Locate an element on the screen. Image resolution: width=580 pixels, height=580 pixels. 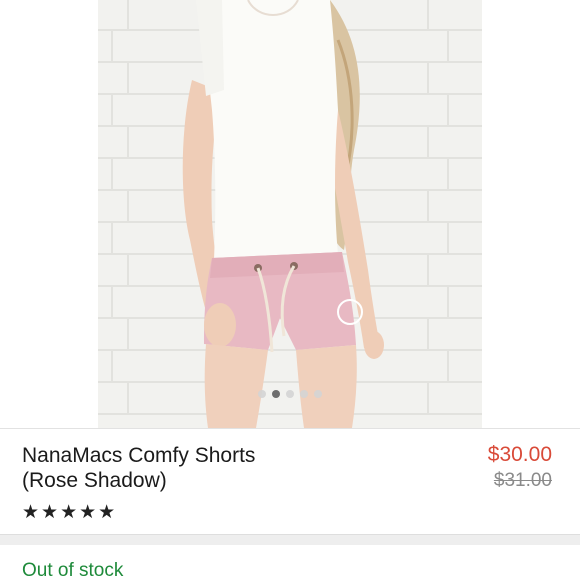
product-title: NanaMacs Comfy Shorts (Rose Shadow) is located at coordinates (187, 468).